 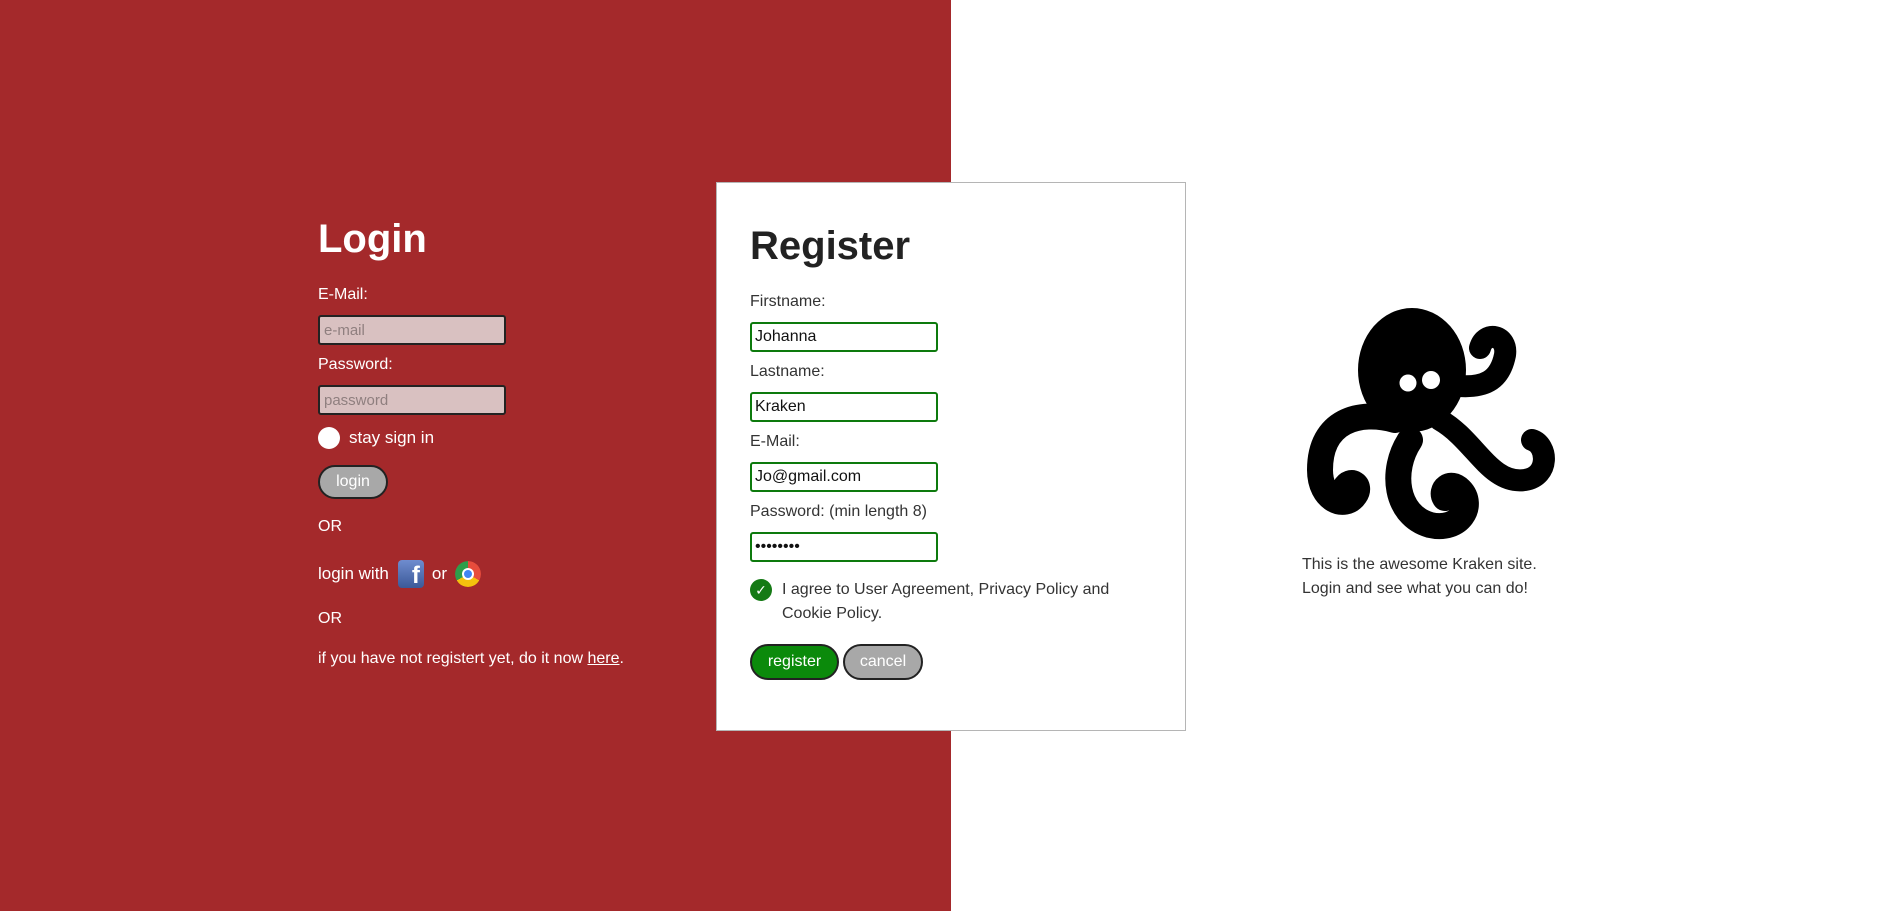 I want to click on register-password-label: Password: (min length 8), so click(x=838, y=511).